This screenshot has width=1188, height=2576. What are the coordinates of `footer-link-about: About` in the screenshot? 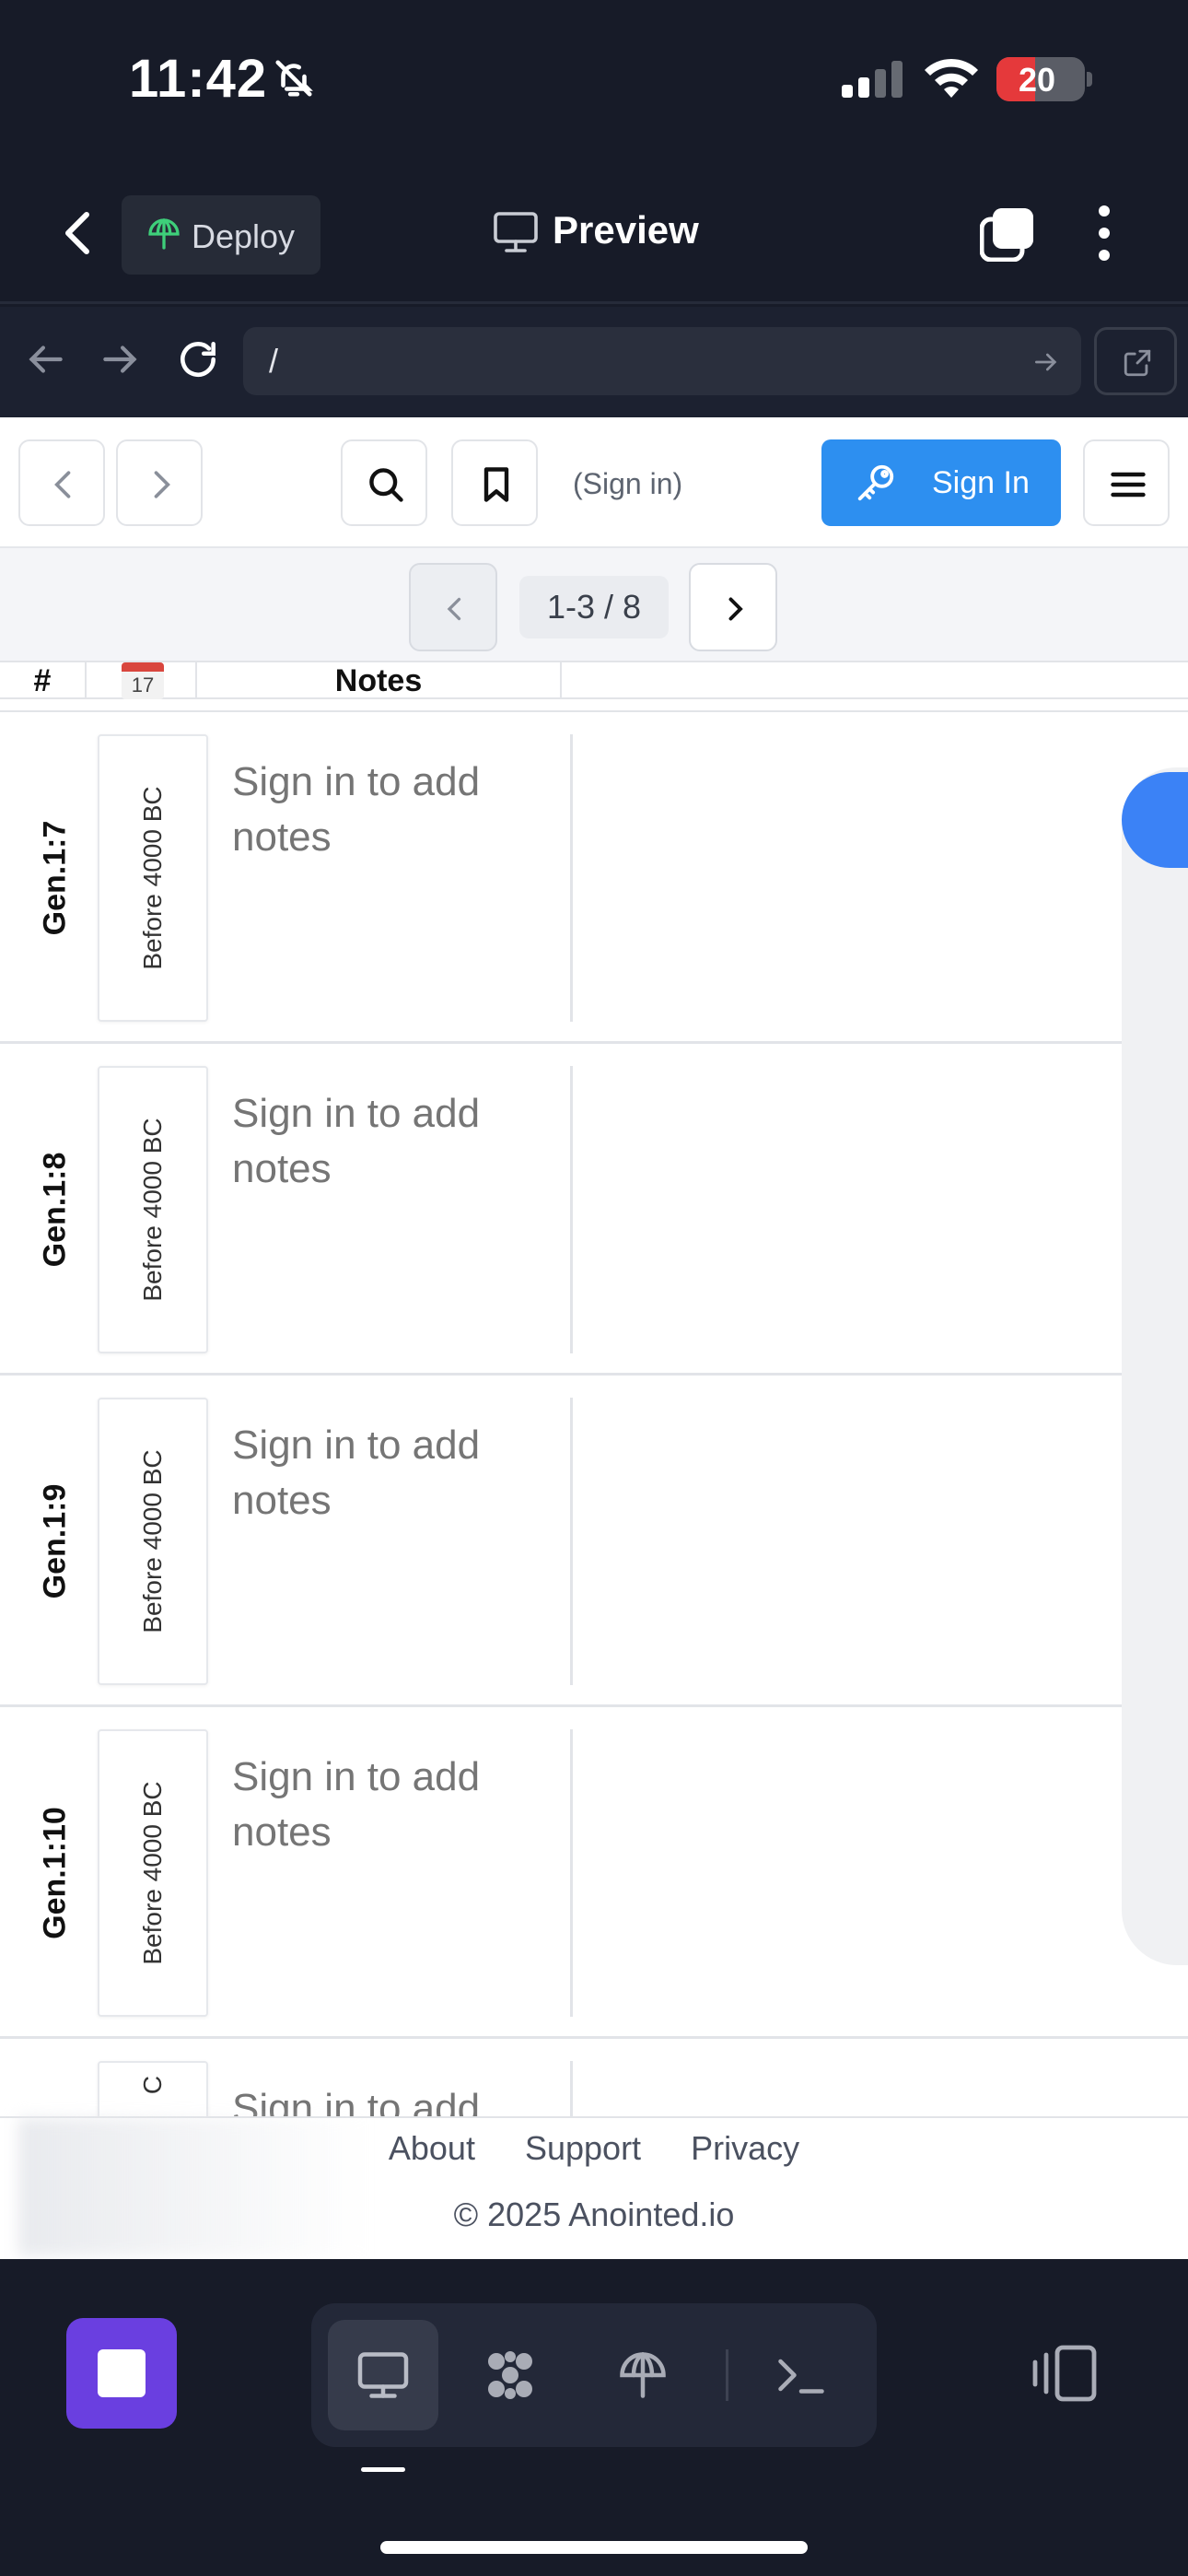 It's located at (432, 2148).